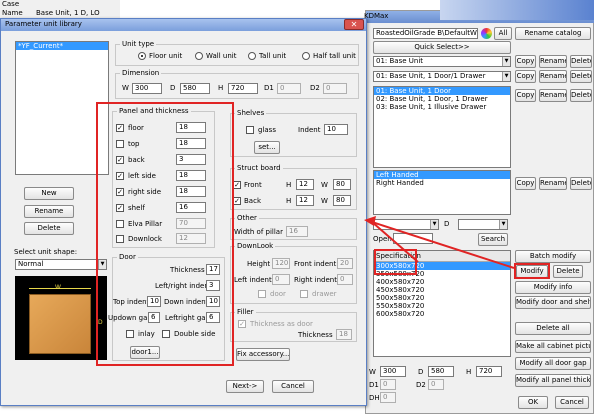 The height and width of the screenshot is (414, 594). I want to click on rename-unit-button: Rename, so click(49, 211).